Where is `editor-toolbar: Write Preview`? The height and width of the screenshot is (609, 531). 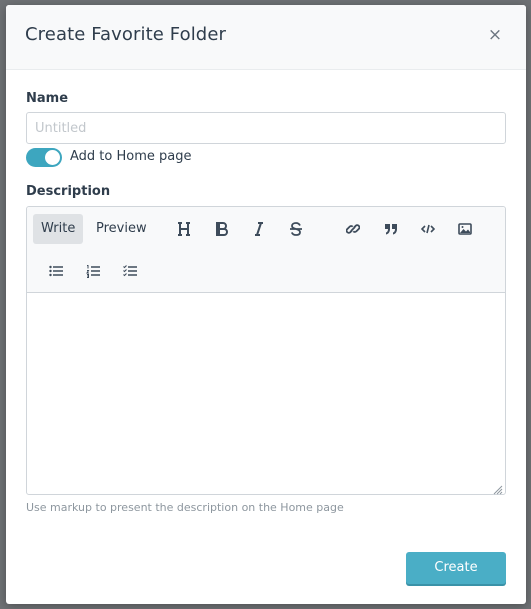
editor-toolbar: Write Preview is located at coordinates (266, 250).